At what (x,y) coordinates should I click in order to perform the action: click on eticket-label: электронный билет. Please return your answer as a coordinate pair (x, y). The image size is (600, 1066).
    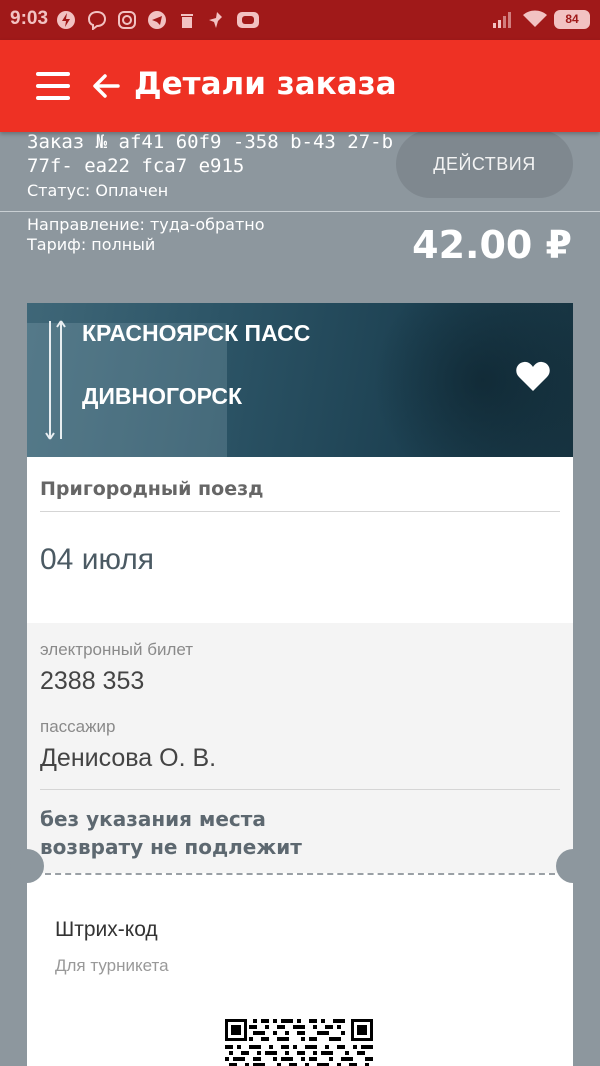
    Looking at the image, I should click on (117, 649).